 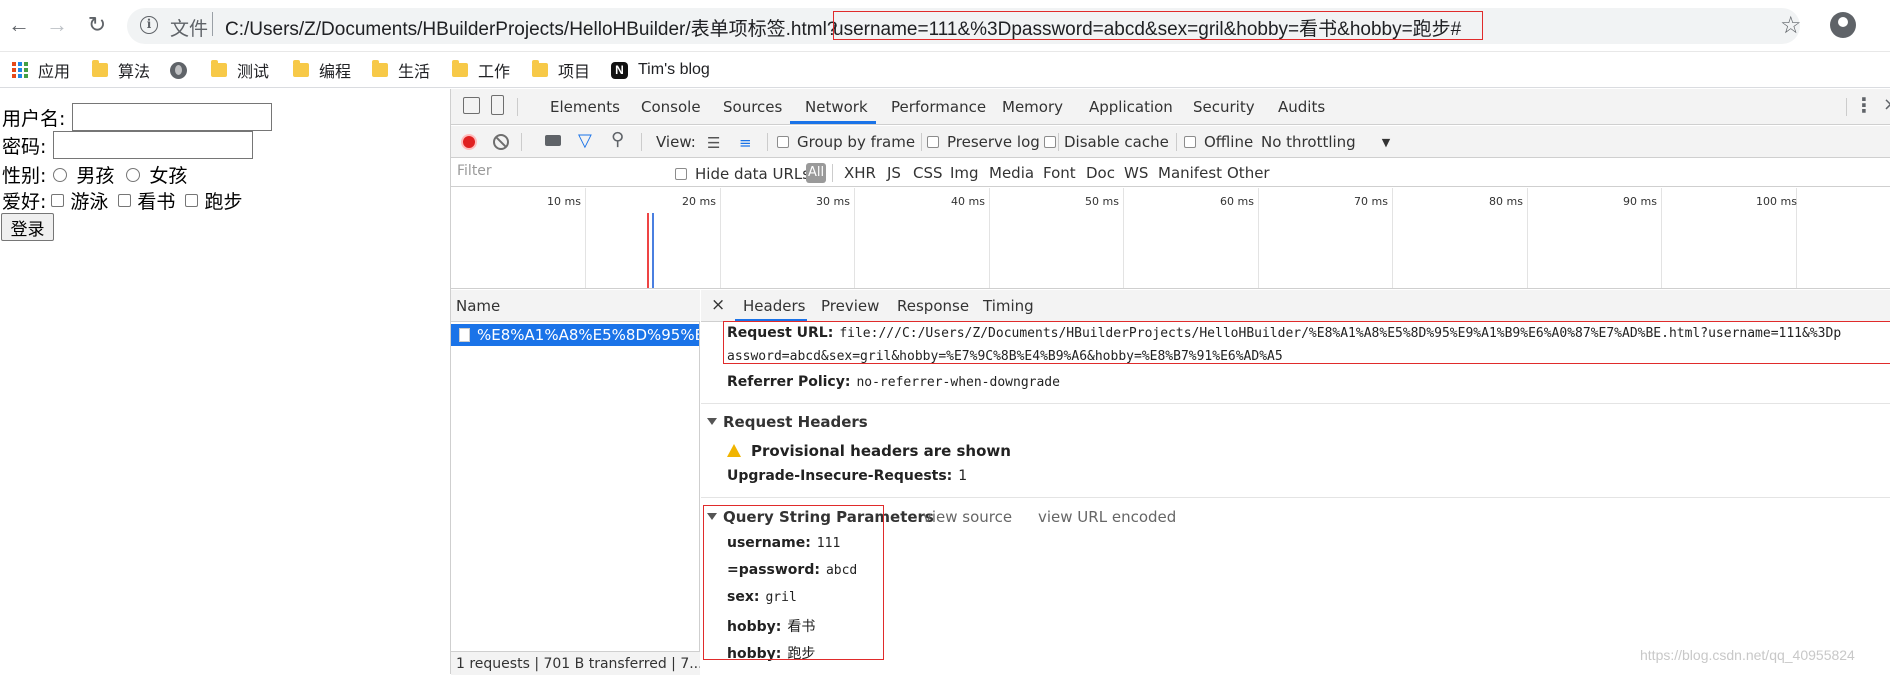 I want to click on globe-icon, so click(x=178, y=70).